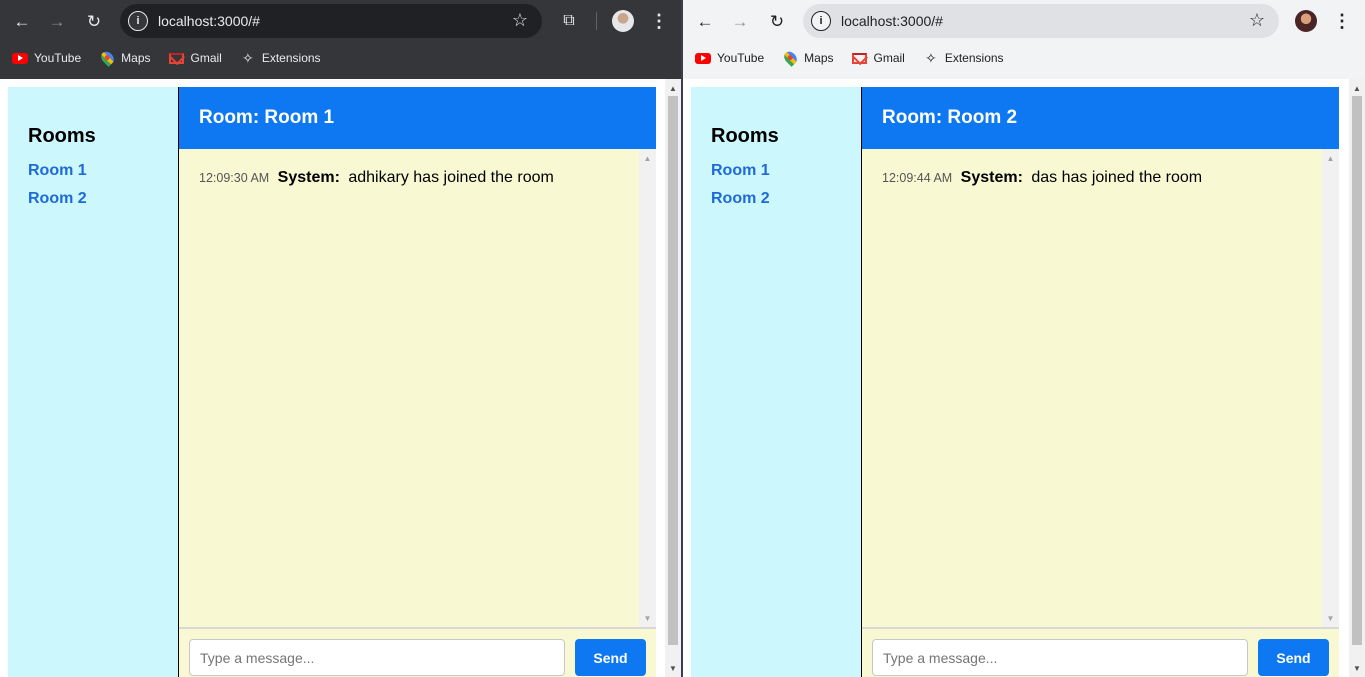 The height and width of the screenshot is (677, 1365). What do you see at coordinates (596, 21) in the screenshot?
I see `toolbar-separator` at bounding box center [596, 21].